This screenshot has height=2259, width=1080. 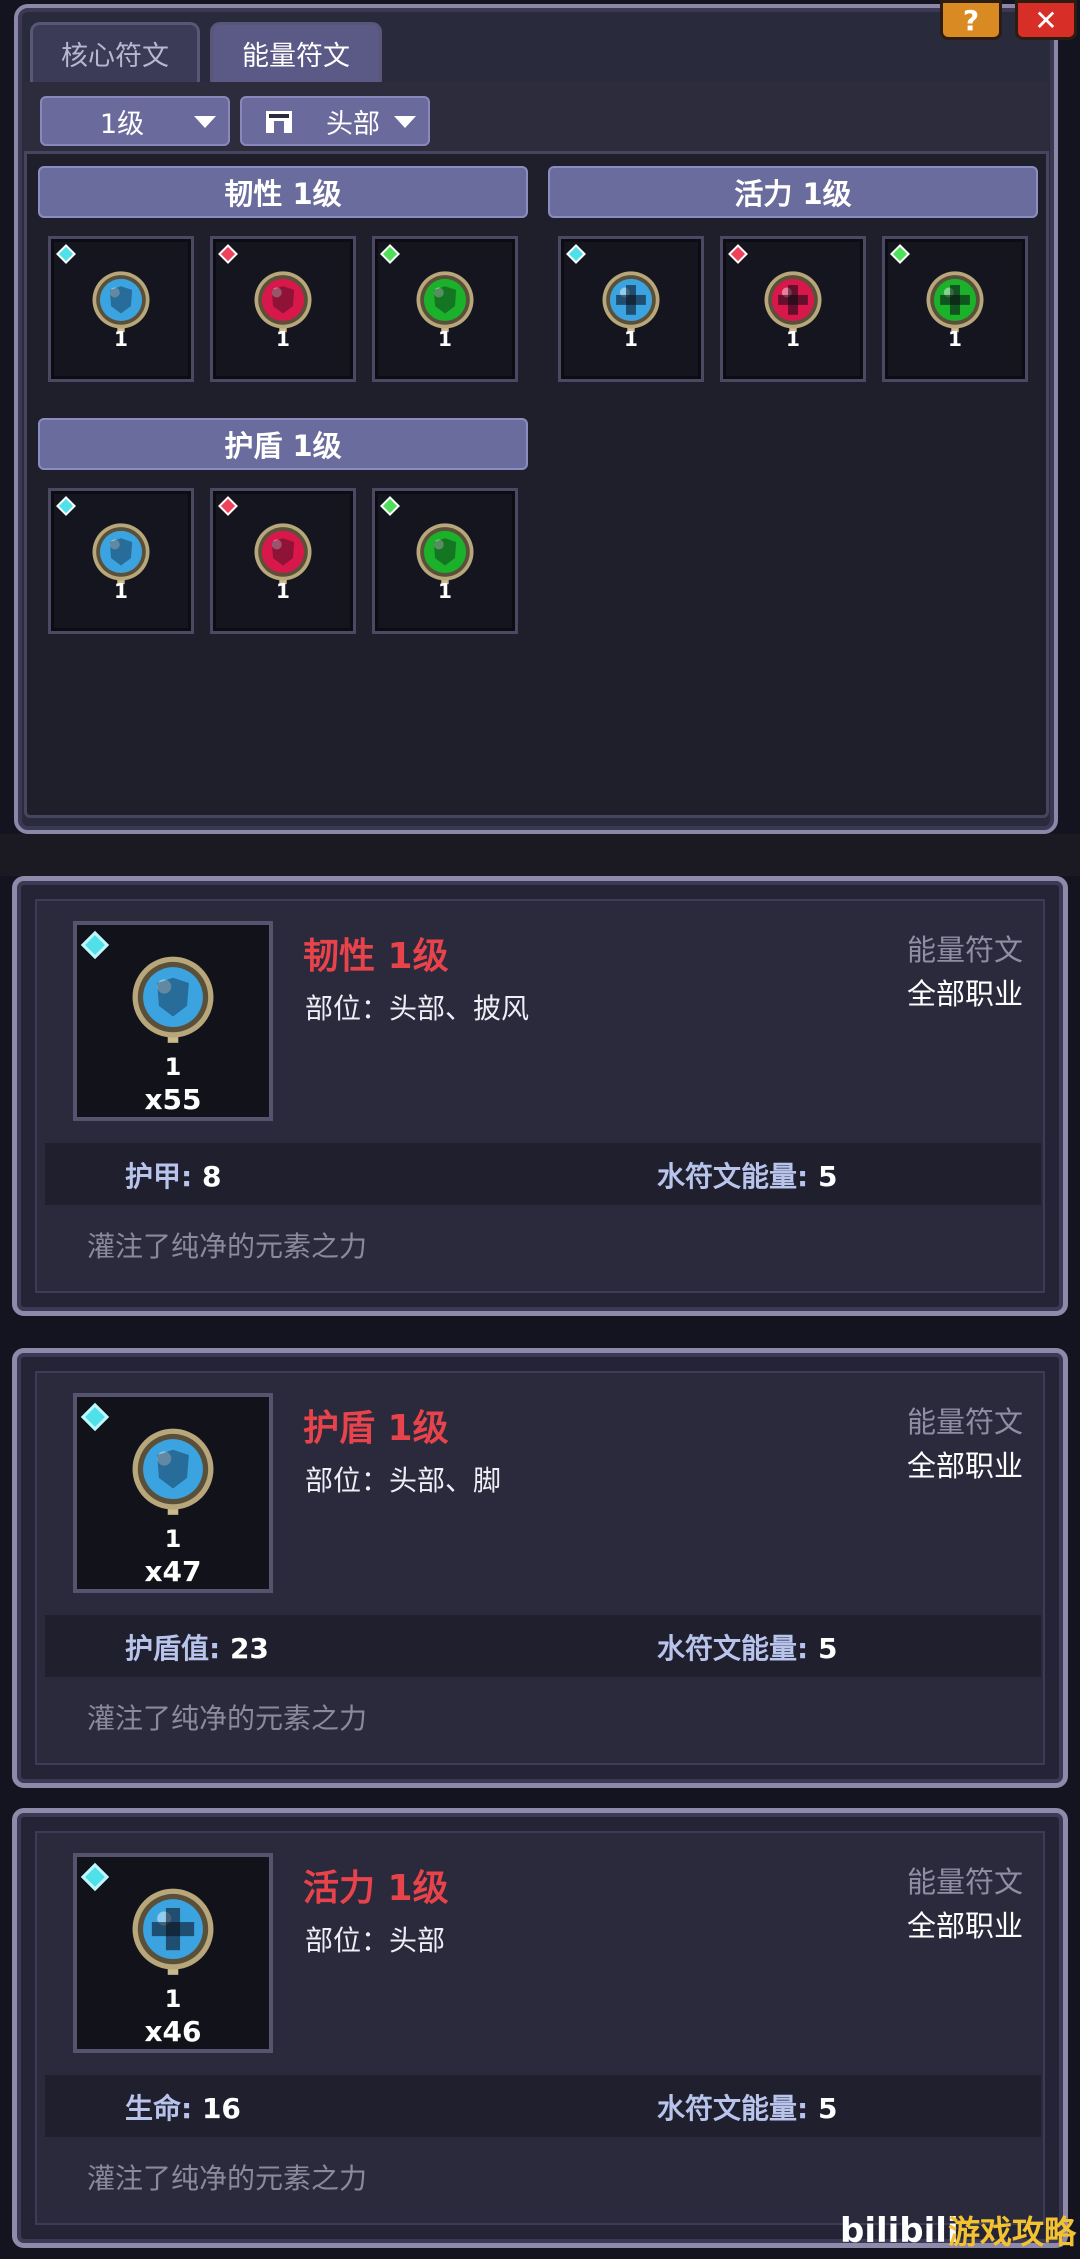 What do you see at coordinates (375, 1940) in the screenshot?
I see `card-rune-part: 部位：头部` at bounding box center [375, 1940].